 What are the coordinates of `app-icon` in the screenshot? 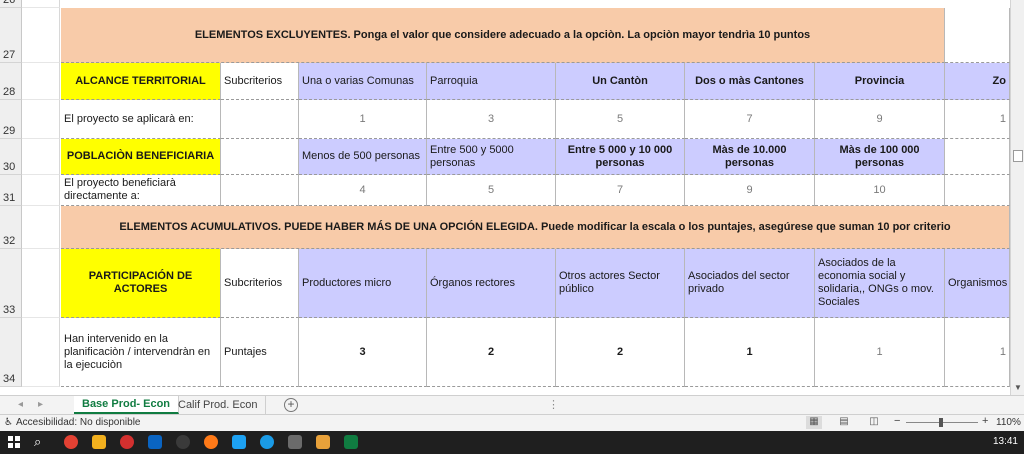 It's located at (183, 442).